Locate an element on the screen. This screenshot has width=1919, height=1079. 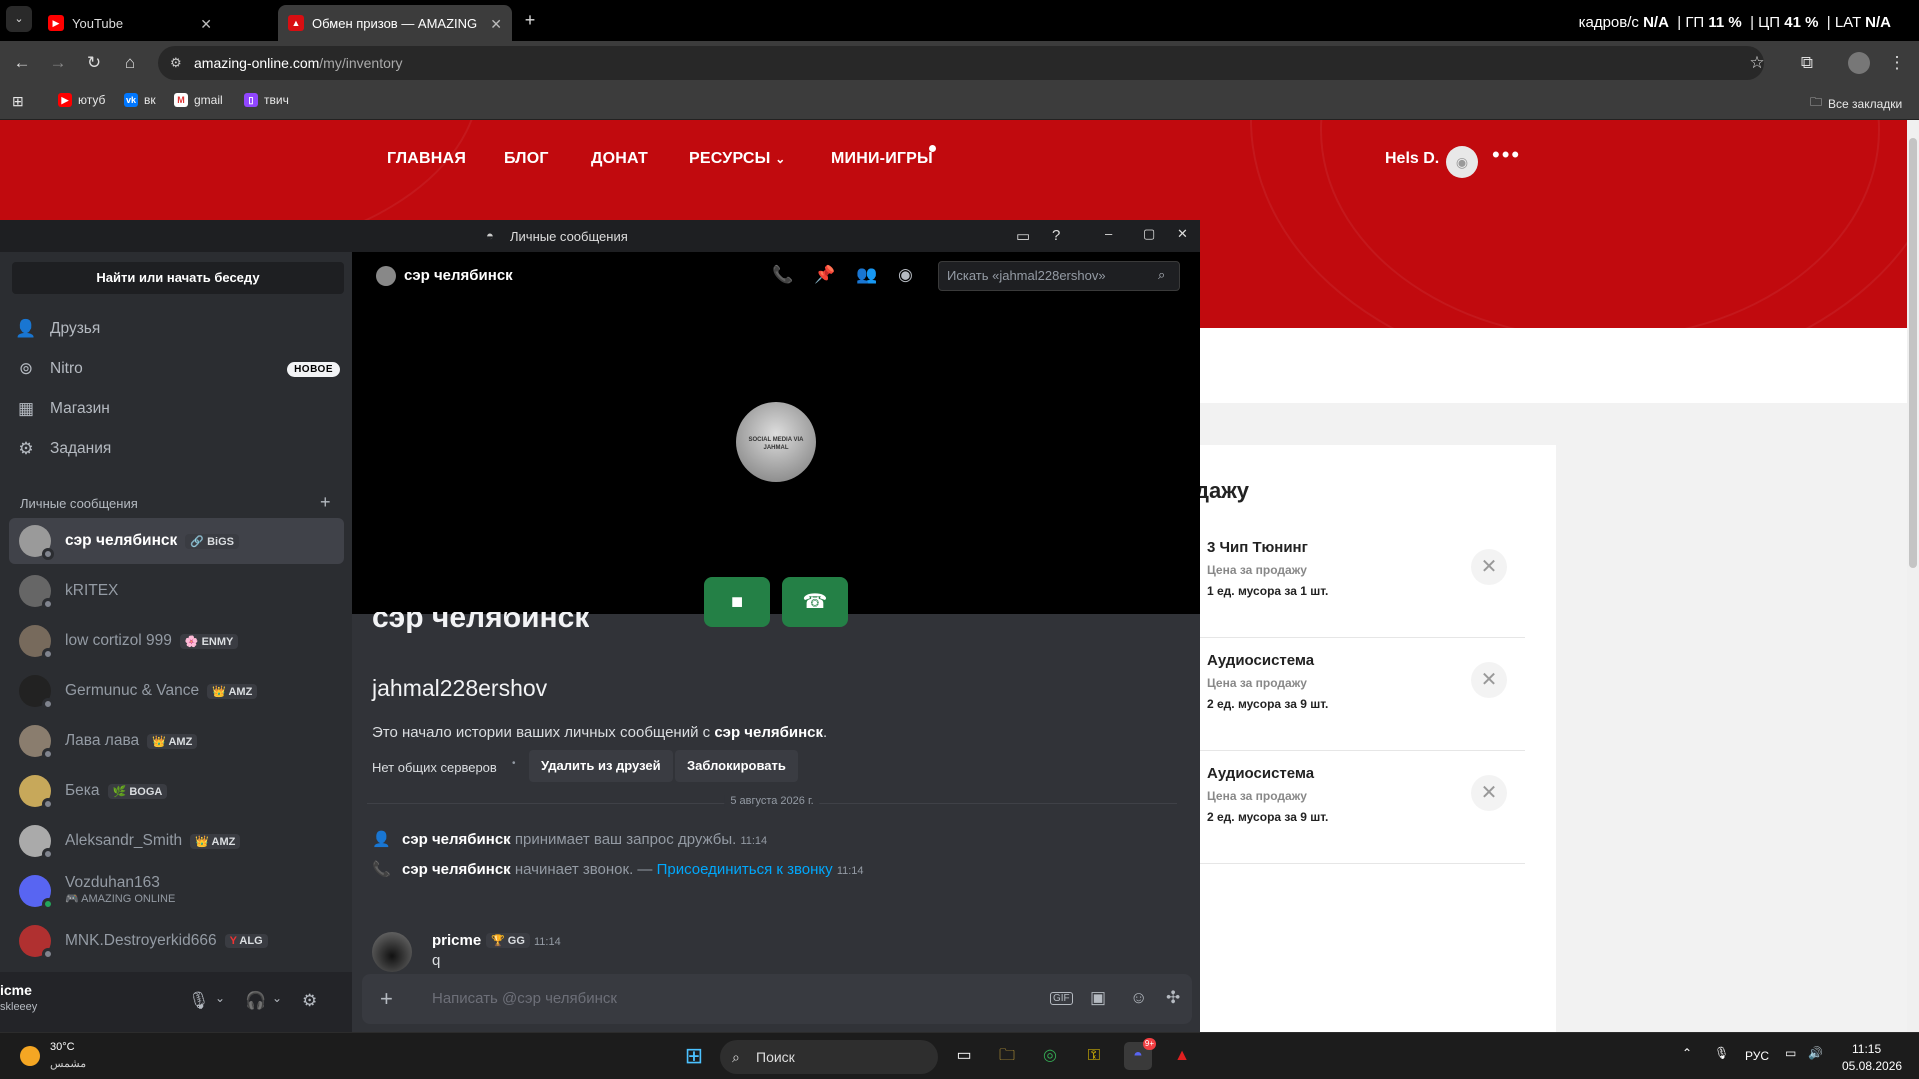
tab-search-icon: ⌄ is located at coordinates (19, 19).